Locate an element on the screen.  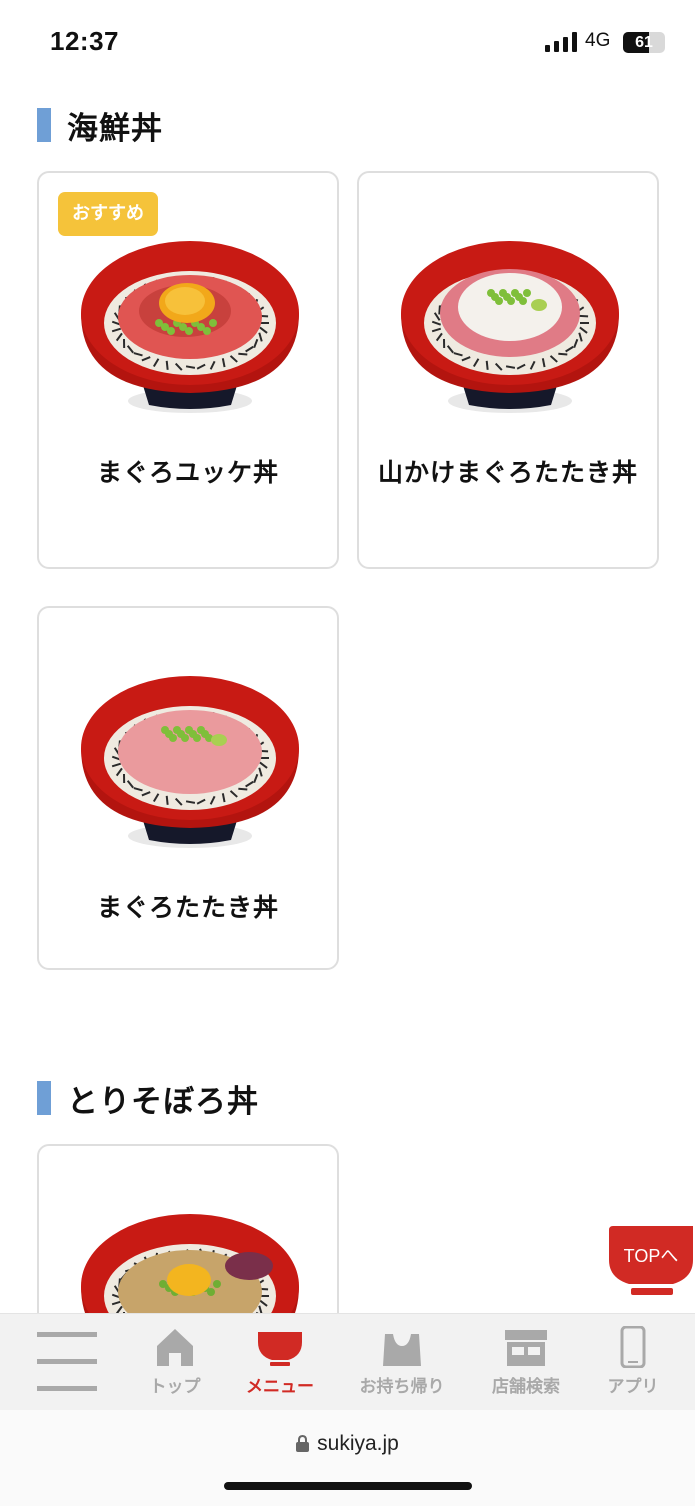
url-text: sukiya.jp is located at coordinates (358, 1443).